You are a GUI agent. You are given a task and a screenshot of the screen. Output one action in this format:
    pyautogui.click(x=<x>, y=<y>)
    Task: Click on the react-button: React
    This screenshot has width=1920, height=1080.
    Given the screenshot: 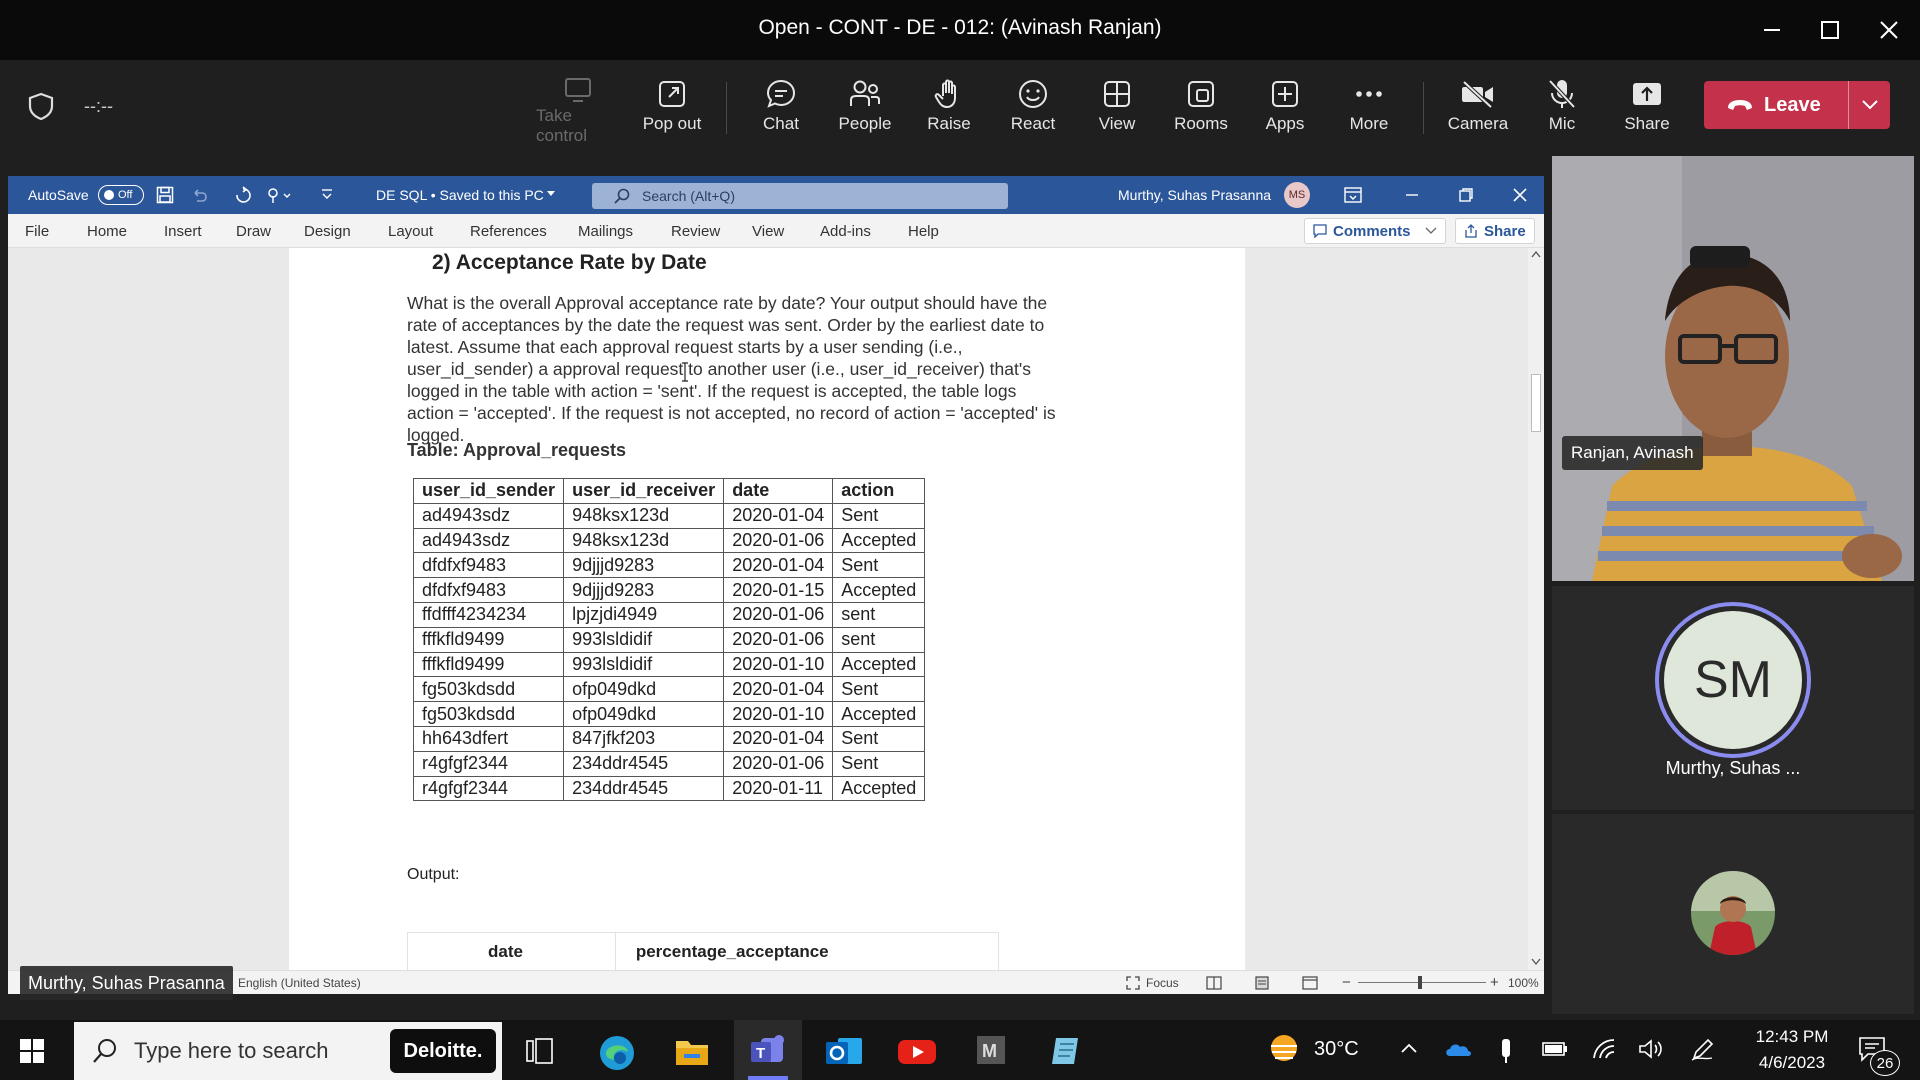 What is the action you would take?
    pyautogui.click(x=1033, y=110)
    